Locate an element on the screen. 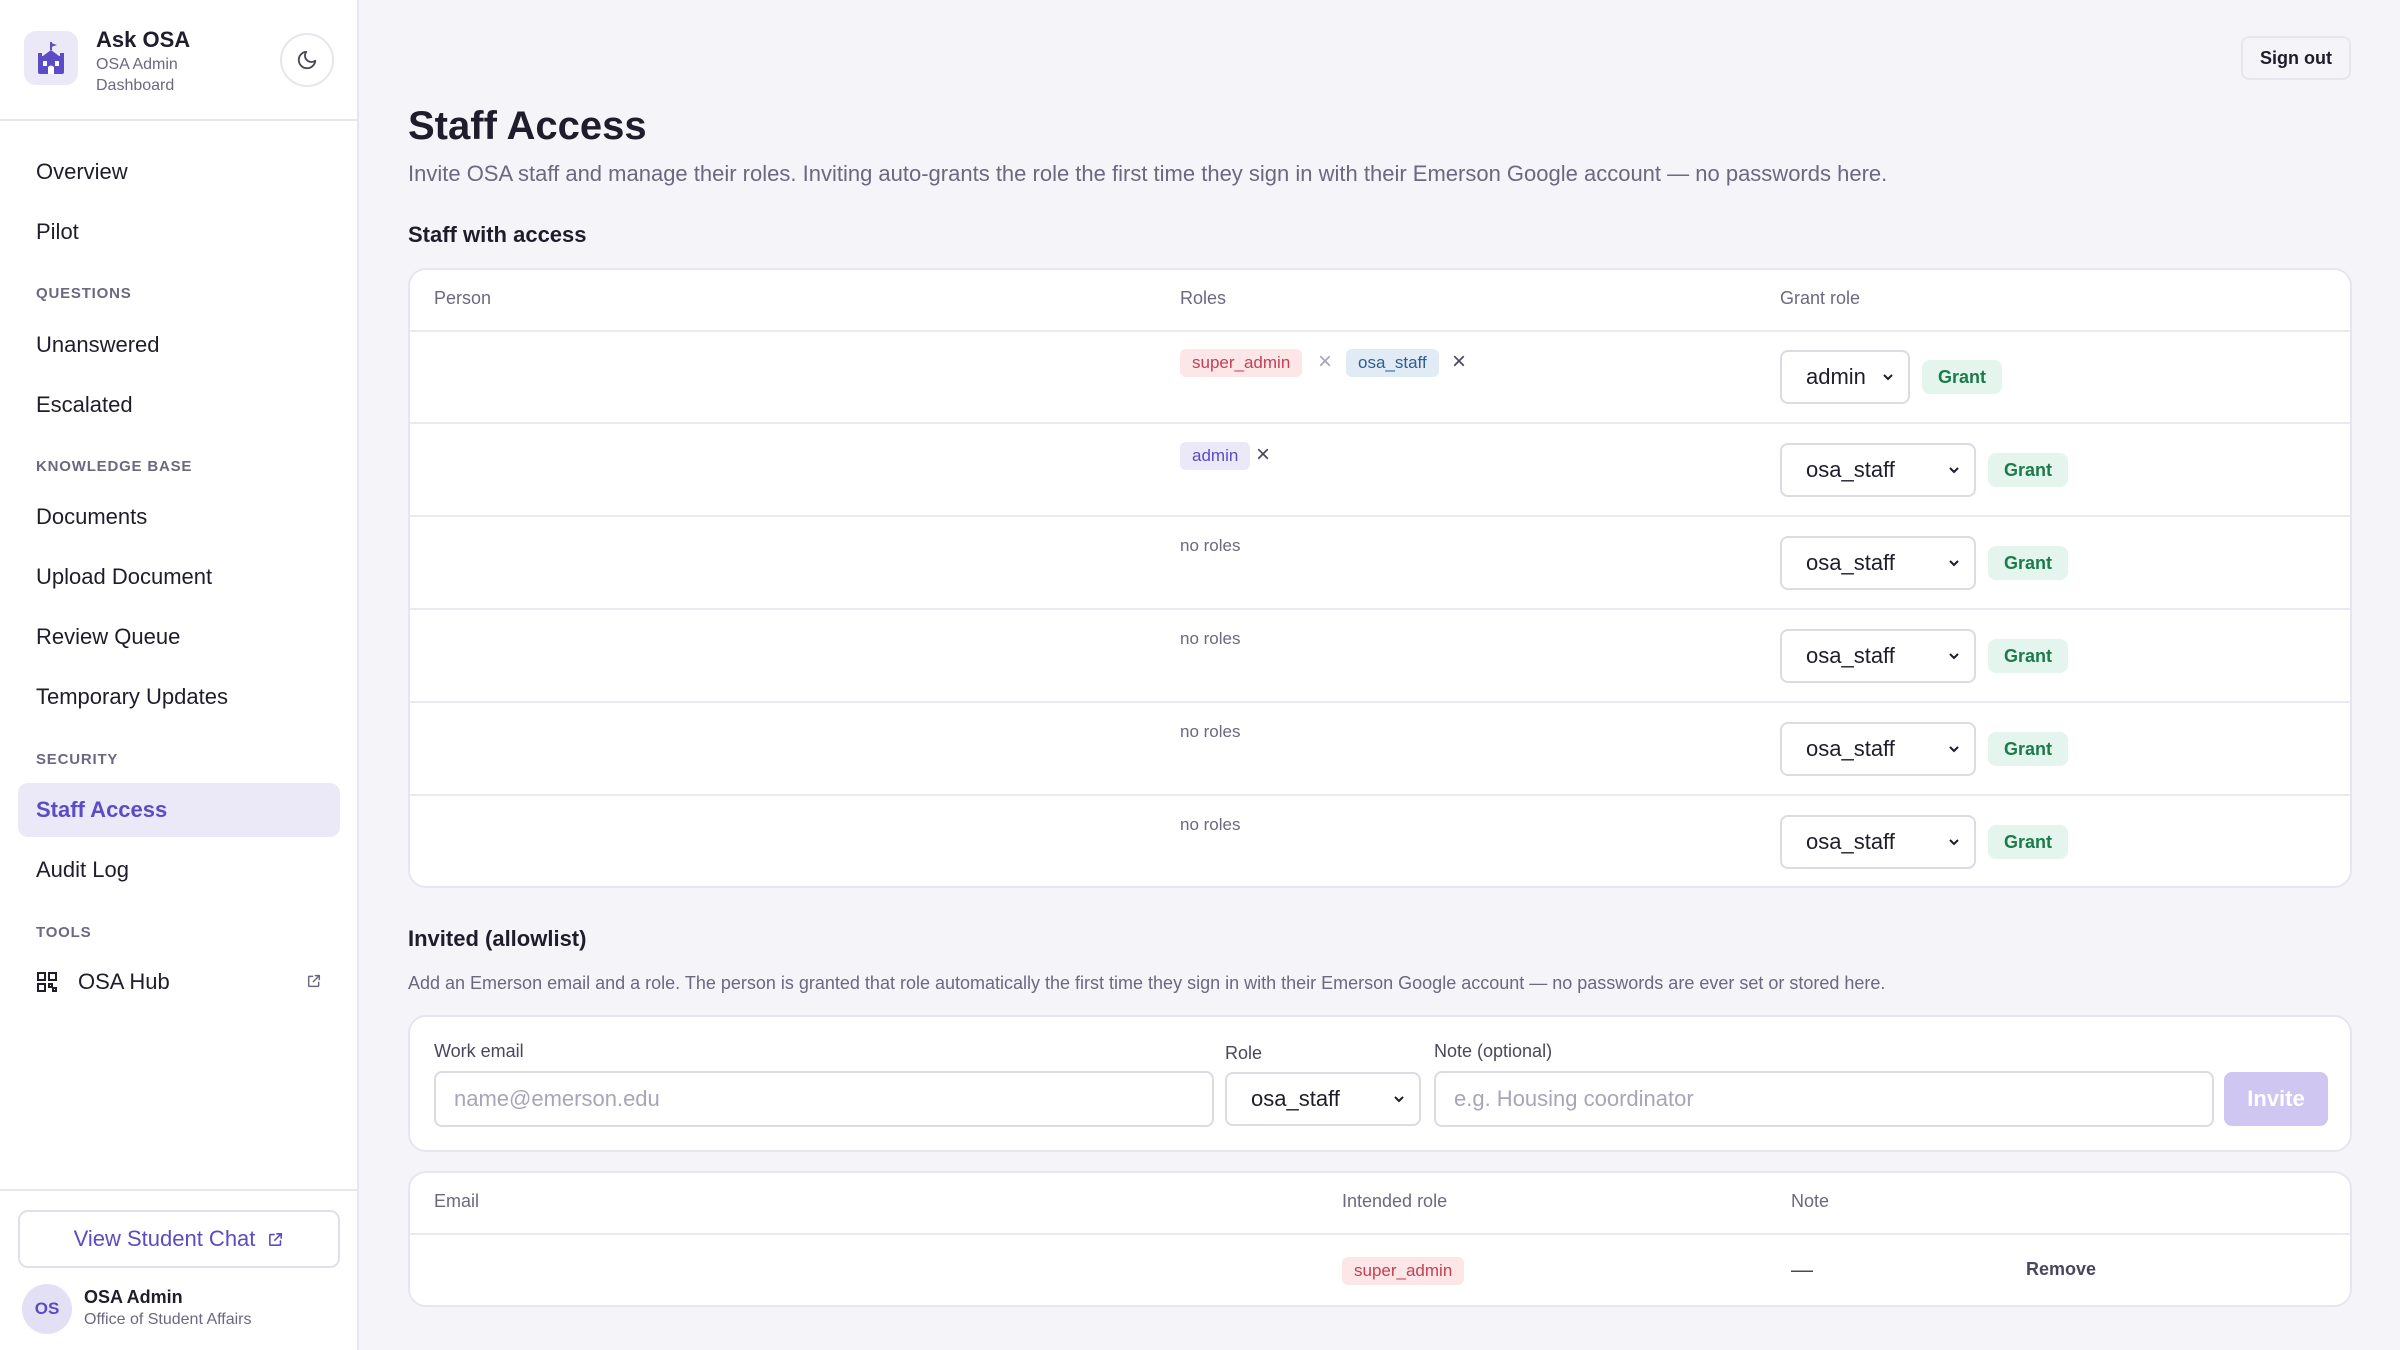 Image resolution: width=2400 pixels, height=1350 pixels. sidebar-item-audit-log: Audit Log is located at coordinates (179, 870).